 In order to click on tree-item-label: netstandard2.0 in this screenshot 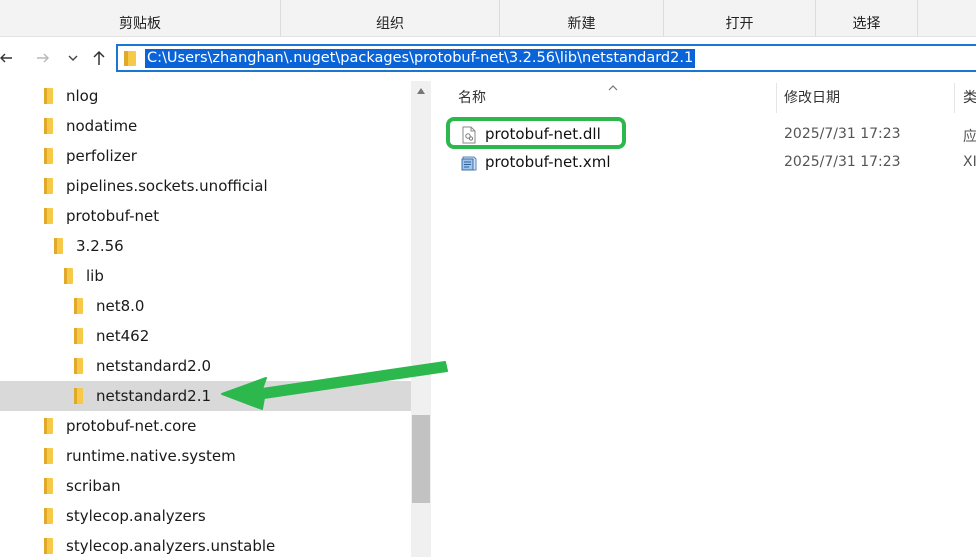, I will do `click(154, 366)`.